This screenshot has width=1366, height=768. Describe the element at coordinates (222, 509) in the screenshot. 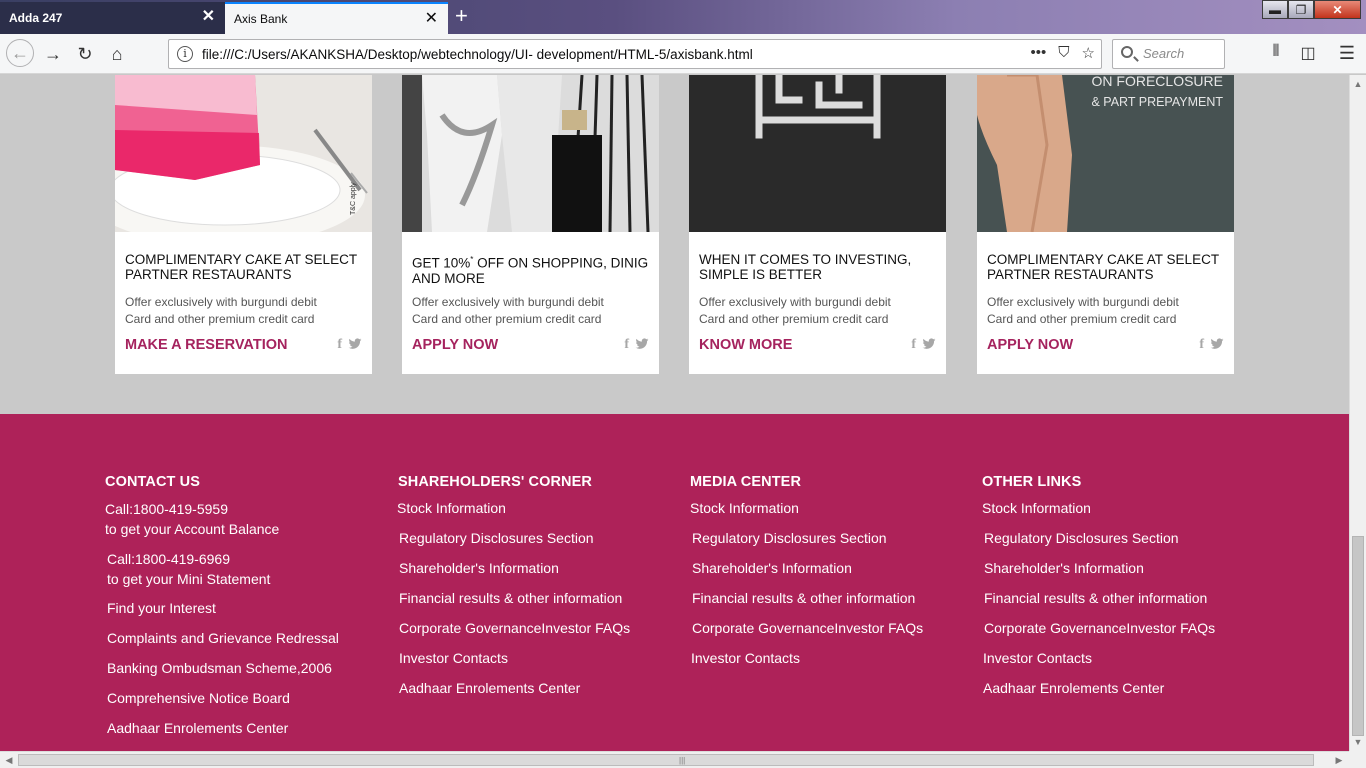

I see `contact-phone: Call:1800-419-5959` at that location.